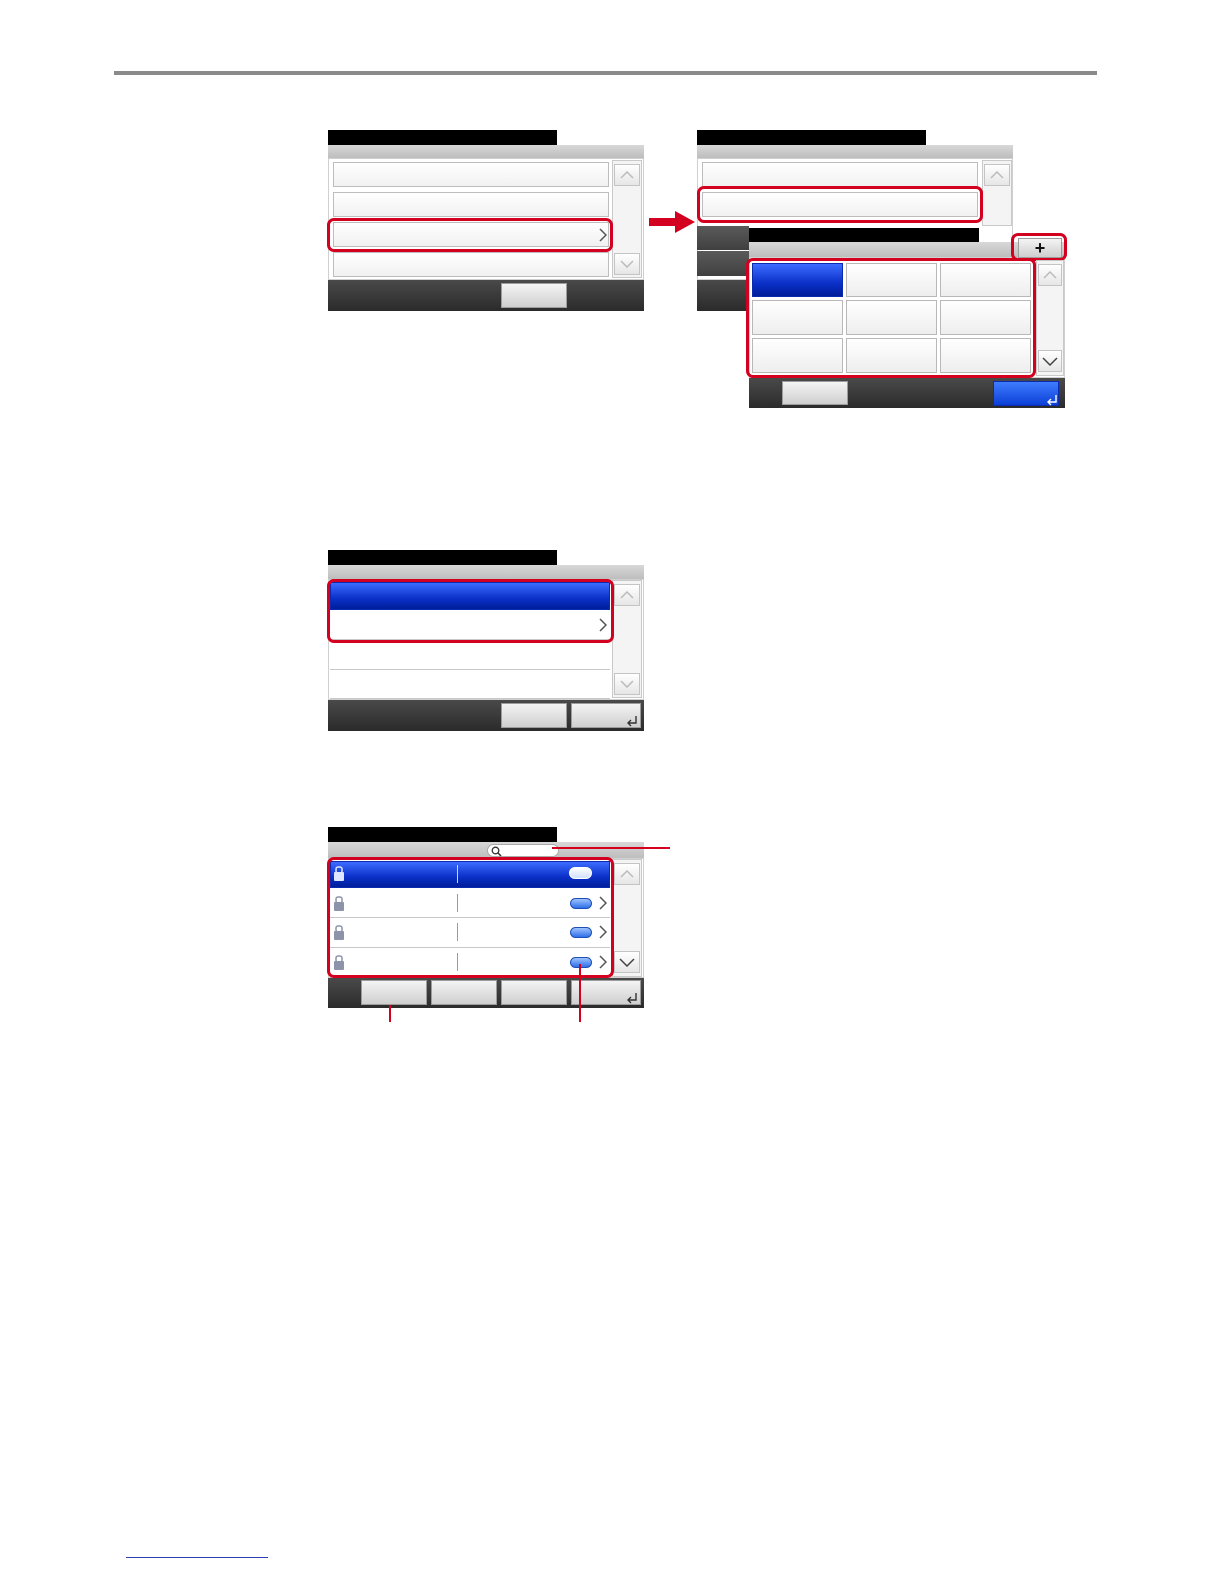 Image resolution: width=1224 pixels, height=1584 pixels. Describe the element at coordinates (523, 850) in the screenshot. I see `search-input` at that location.